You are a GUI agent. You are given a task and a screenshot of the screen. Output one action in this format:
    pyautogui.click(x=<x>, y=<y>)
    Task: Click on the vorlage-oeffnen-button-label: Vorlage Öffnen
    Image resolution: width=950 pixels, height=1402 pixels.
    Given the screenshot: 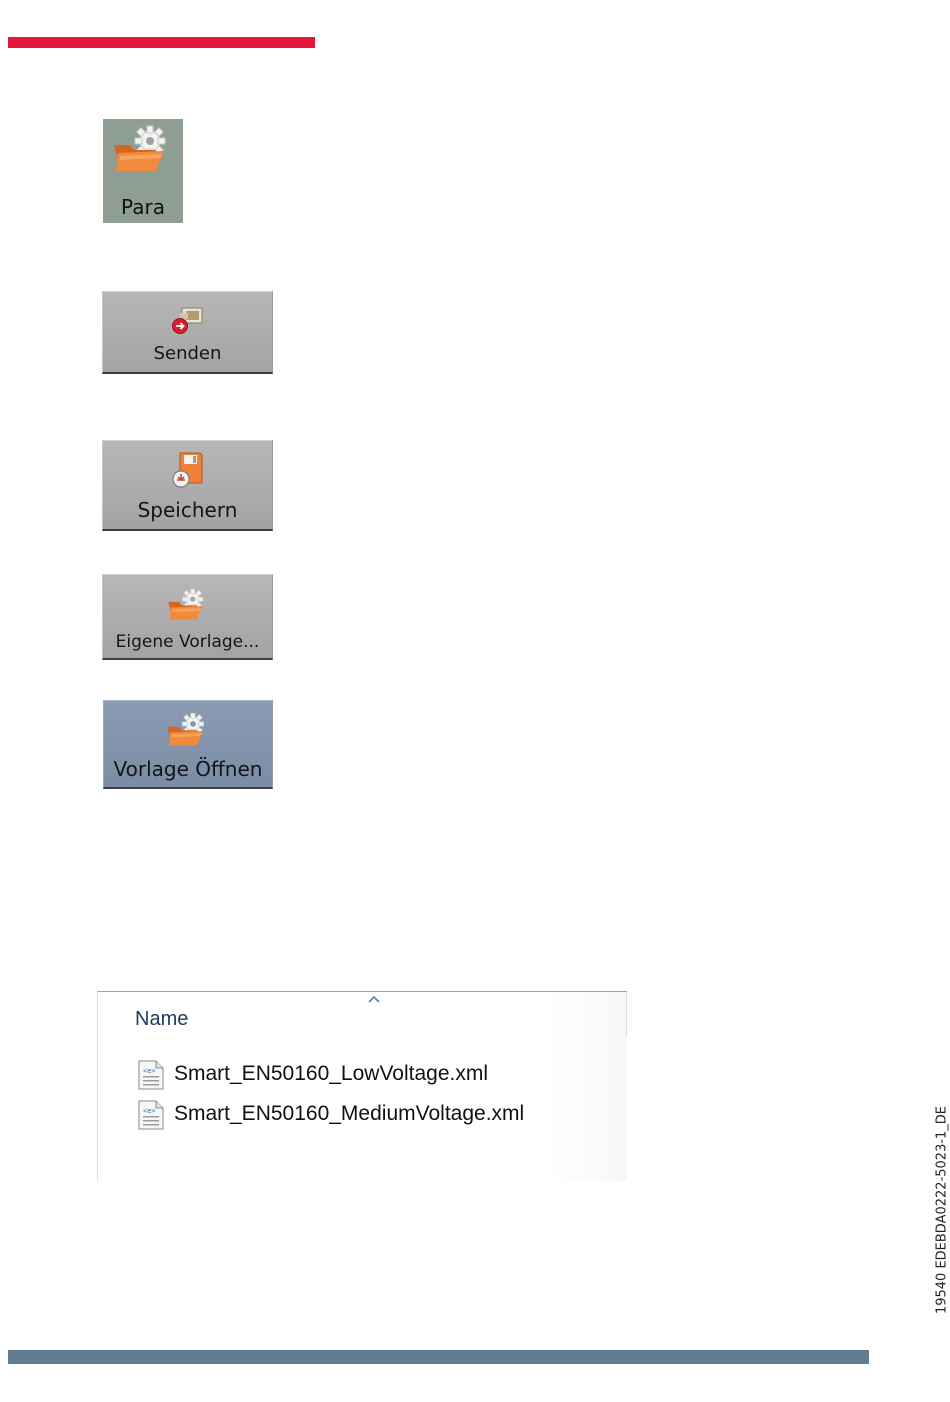 What is the action you would take?
    pyautogui.click(x=188, y=769)
    